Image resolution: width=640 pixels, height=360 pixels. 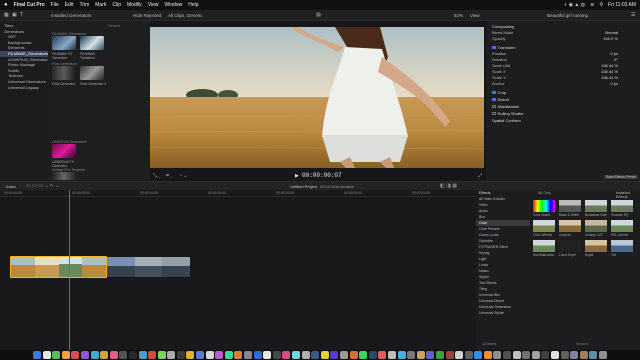 What do you see at coordinates (614, 54) in the screenshot?
I see `row-value: 0 px` at bounding box center [614, 54].